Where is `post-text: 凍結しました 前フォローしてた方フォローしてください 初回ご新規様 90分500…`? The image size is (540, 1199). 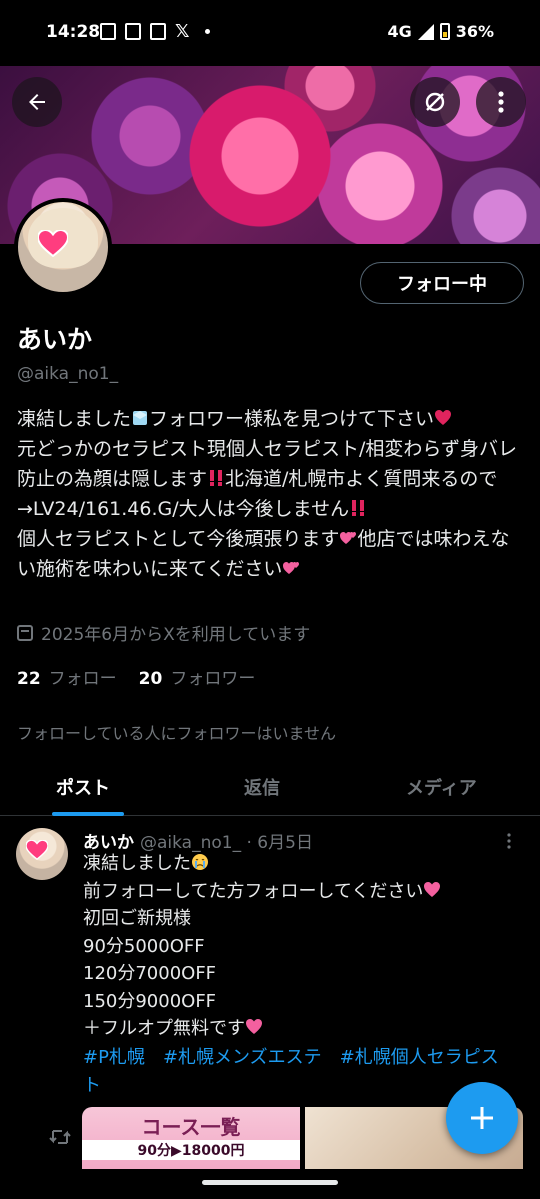 post-text: 凍結しました 前フォローしてた方フォローしてください 初回ご新規様 90分500… is located at coordinates (305, 946).